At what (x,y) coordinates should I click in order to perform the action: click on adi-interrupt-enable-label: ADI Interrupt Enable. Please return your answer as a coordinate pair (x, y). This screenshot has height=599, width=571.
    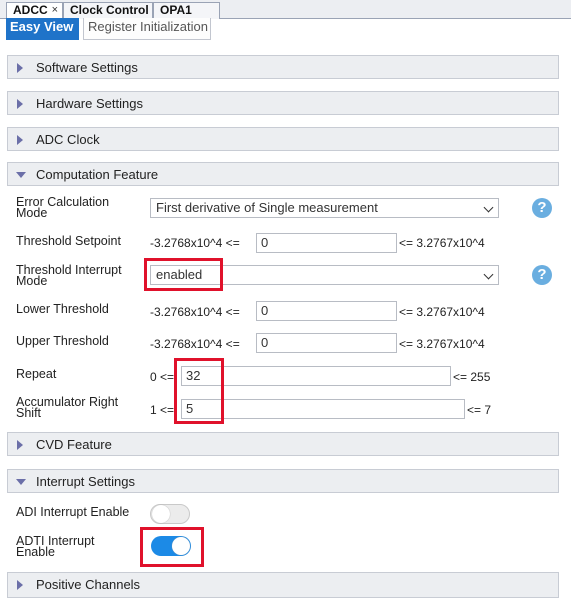
    Looking at the image, I should click on (73, 512).